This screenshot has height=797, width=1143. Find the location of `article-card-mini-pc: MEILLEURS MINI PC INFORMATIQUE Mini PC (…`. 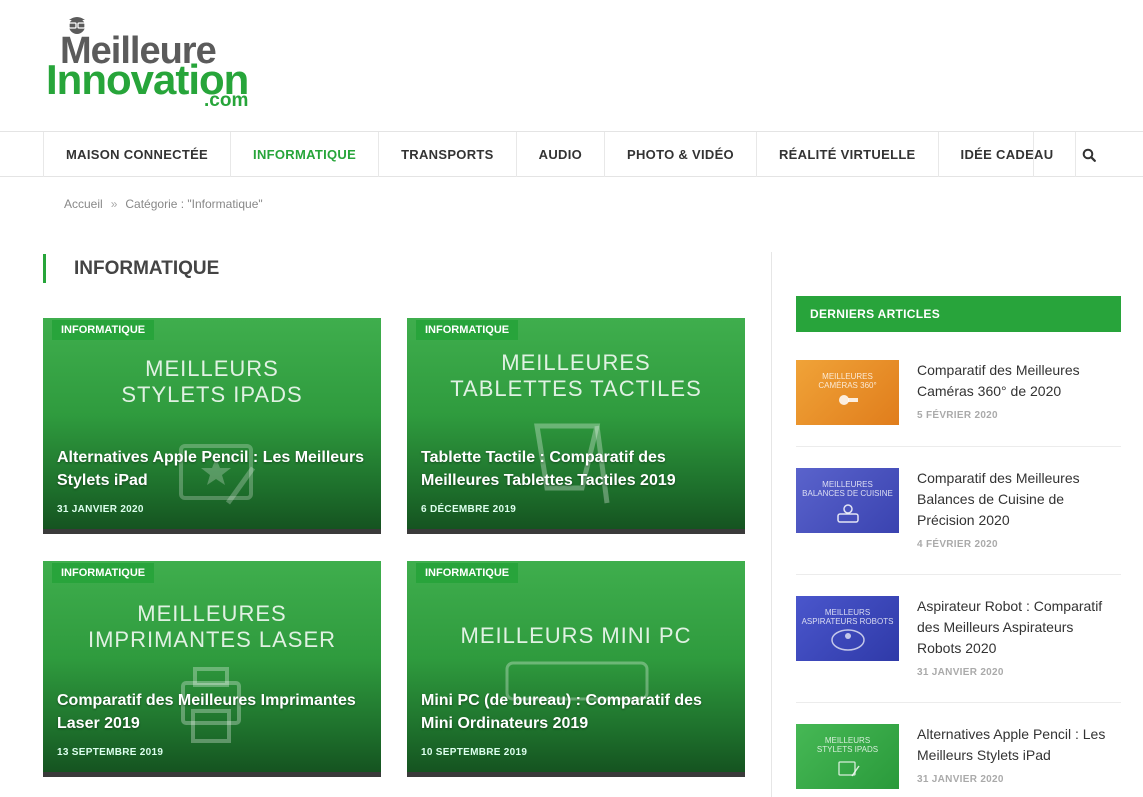

article-card-mini-pc: MEILLEURS MINI PC INFORMATIQUE Mini PC (… is located at coordinates (576, 669).